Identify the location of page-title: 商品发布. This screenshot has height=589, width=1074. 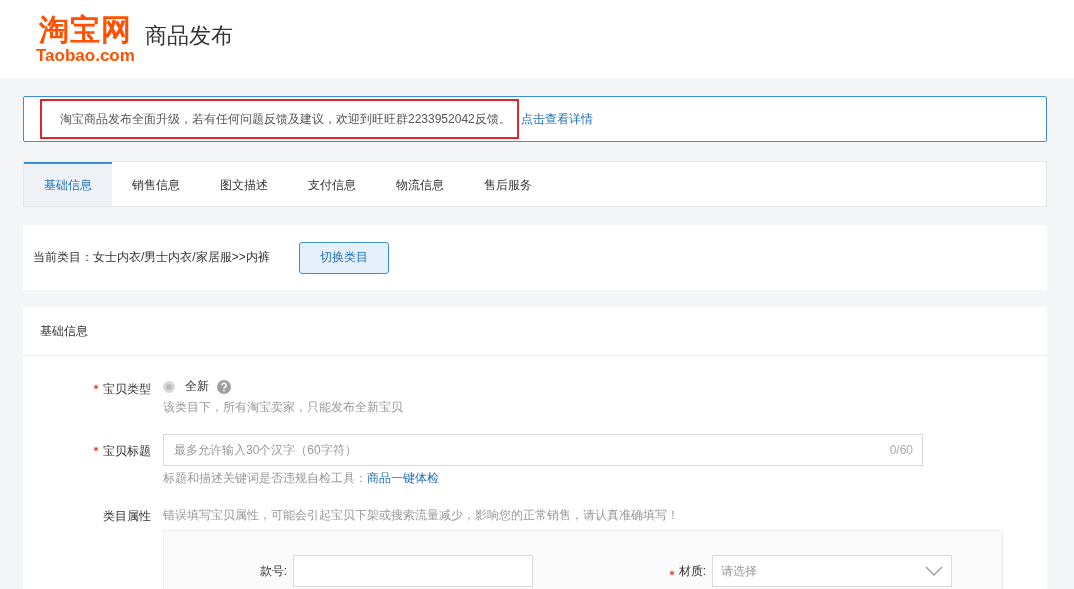
(188, 36).